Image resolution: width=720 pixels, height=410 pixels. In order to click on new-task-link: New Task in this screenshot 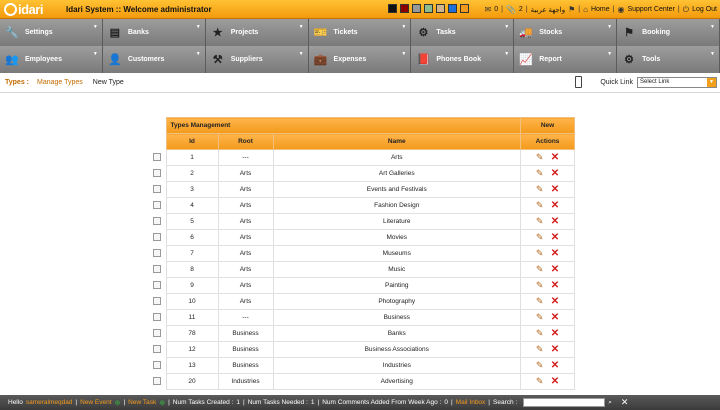, I will do `click(142, 402)`.